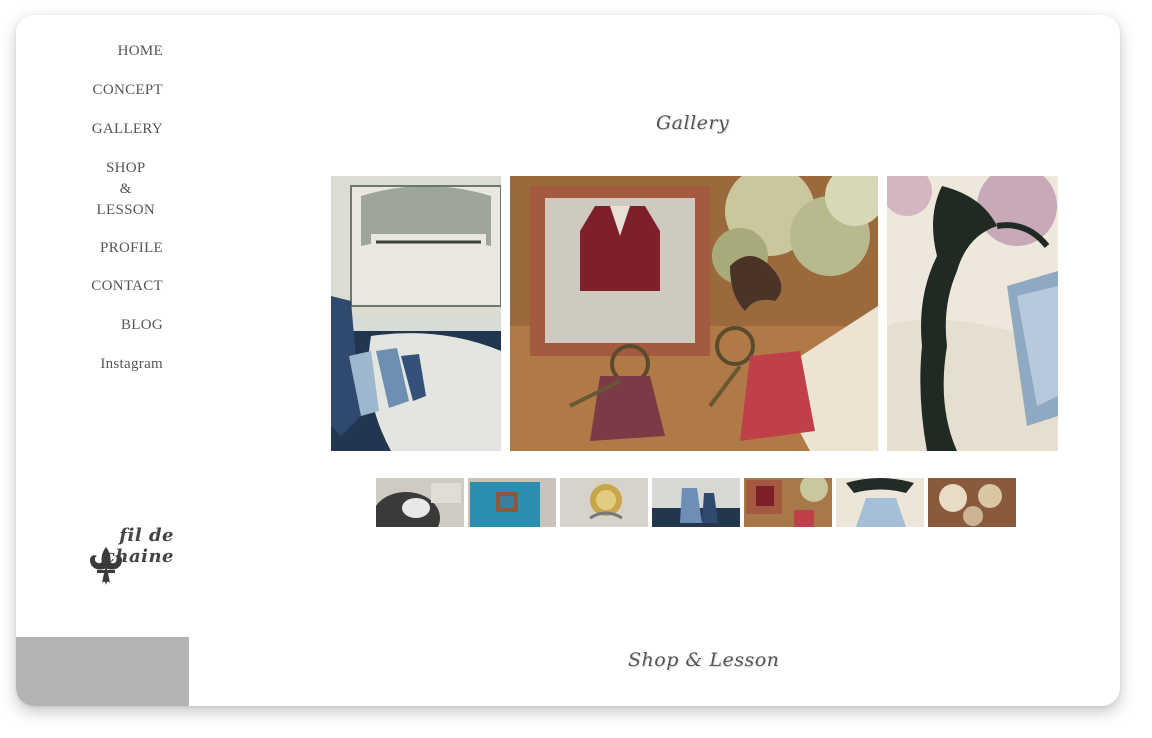 This screenshot has height=738, width=1152. Describe the element at coordinates (142, 325) in the screenshot. I see `nav-blog: BLOG` at that location.